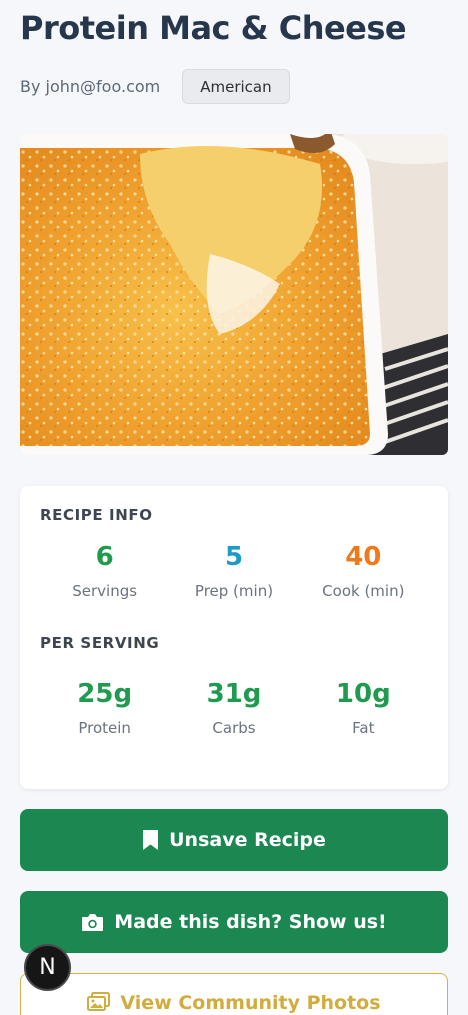 Image resolution: width=468 pixels, height=1015 pixels. Describe the element at coordinates (99, 1002) in the screenshot. I see `images-icon` at that location.